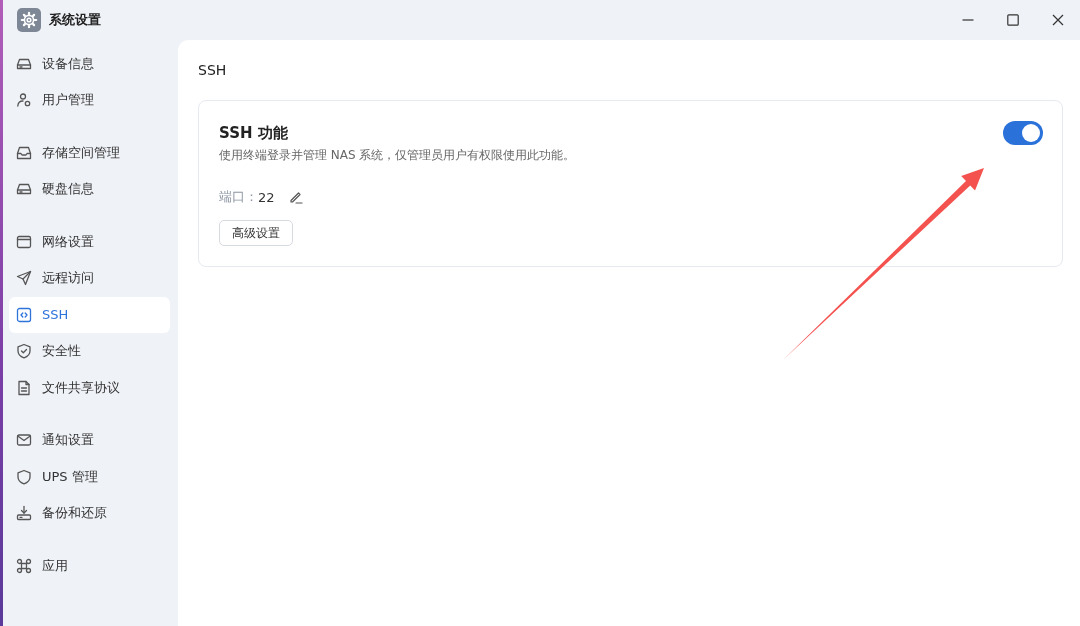 This screenshot has height=626, width=1080. I want to click on sidebar-item: UPS 管理, so click(89, 476).